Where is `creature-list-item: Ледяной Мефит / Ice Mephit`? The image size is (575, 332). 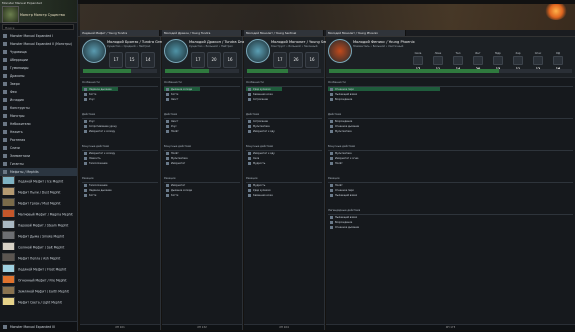
creature-list-item: Ледяной Мефит / Ice Mephit is located at coordinates (38, 180).